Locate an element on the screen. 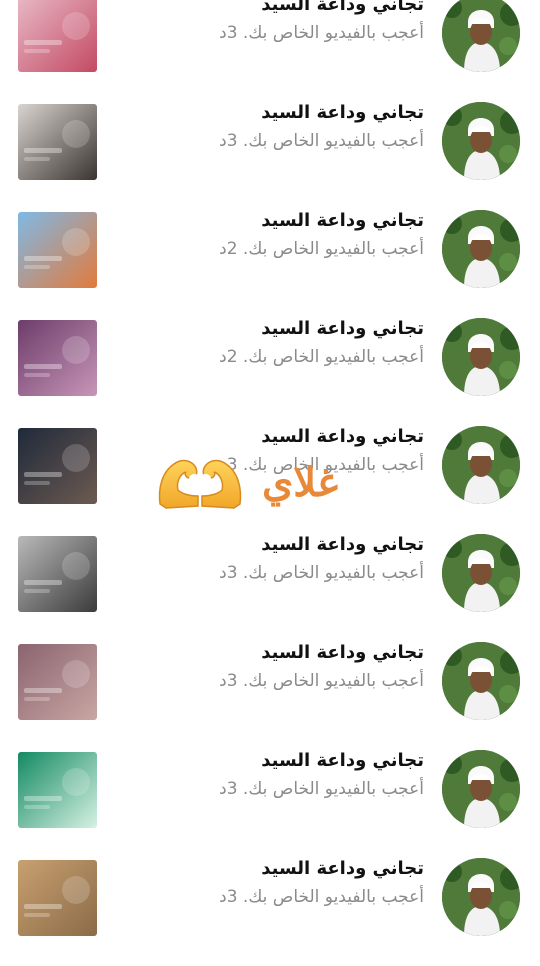 This screenshot has height=966, width=540. overlay-text: غلاي is located at coordinates (300, 482).